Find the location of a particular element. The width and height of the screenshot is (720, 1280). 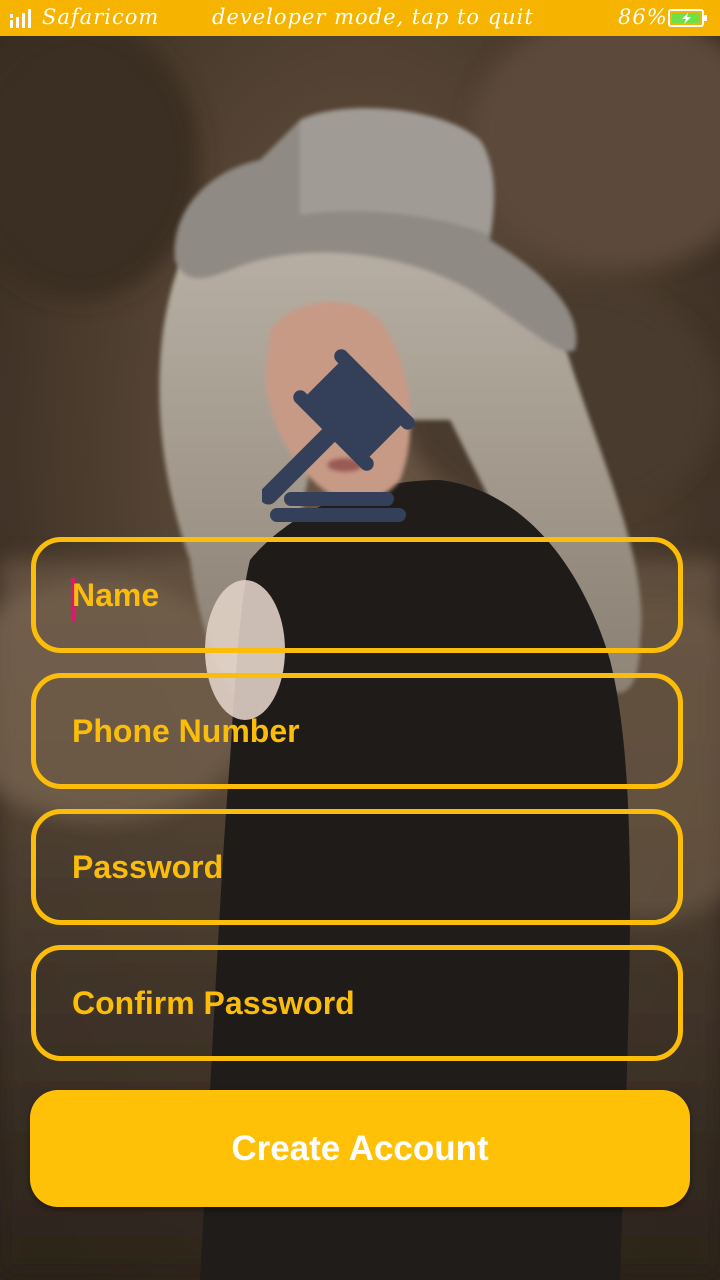

password-placeholder: Password is located at coordinates (148, 867).